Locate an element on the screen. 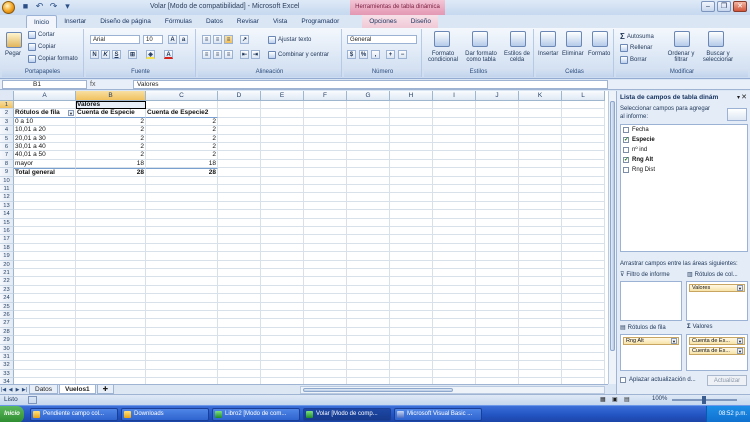 The height and width of the screenshot is (422, 750). cell-l25 is located at coordinates (583, 306).